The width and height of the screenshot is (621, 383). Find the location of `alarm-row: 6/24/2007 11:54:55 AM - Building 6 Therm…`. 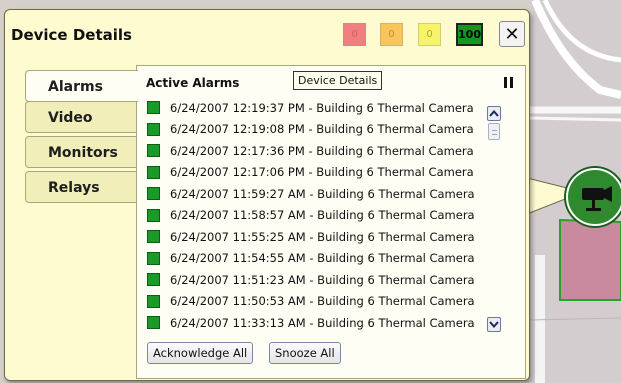

alarm-row: 6/24/2007 11:54:55 AM - Building 6 Therm… is located at coordinates (319, 259).